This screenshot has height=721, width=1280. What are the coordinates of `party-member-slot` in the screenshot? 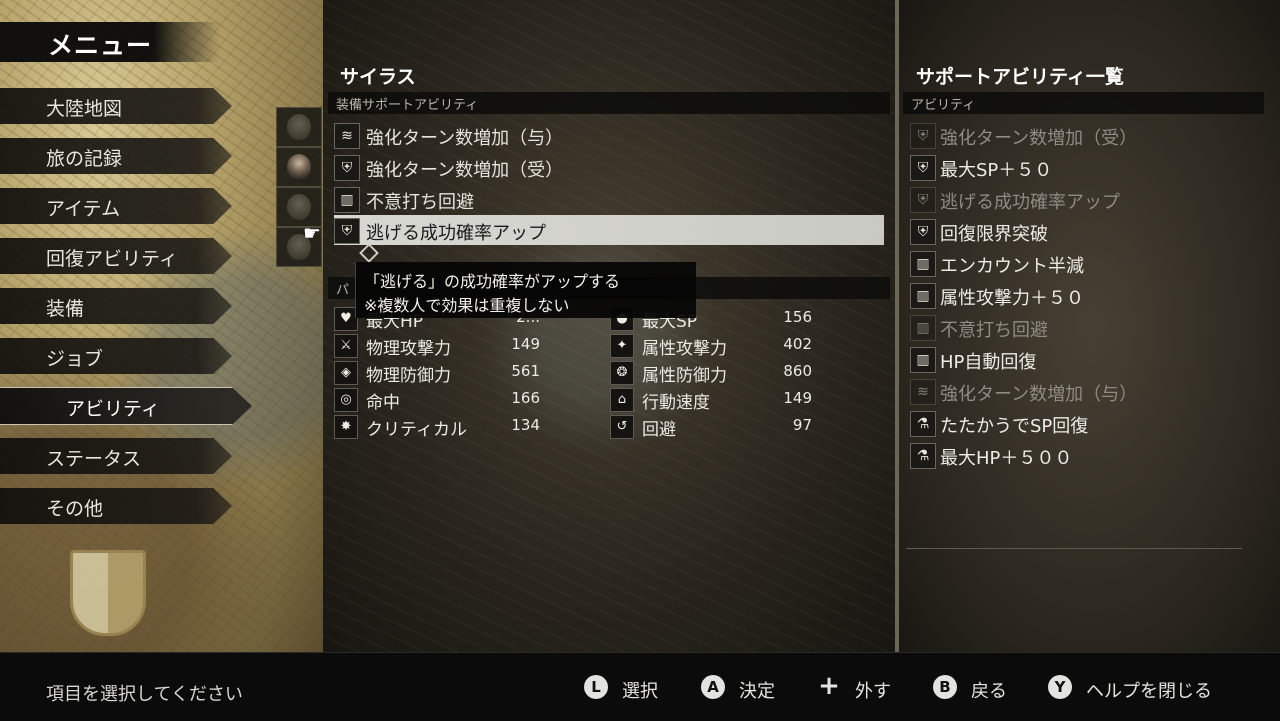 It's located at (299, 127).